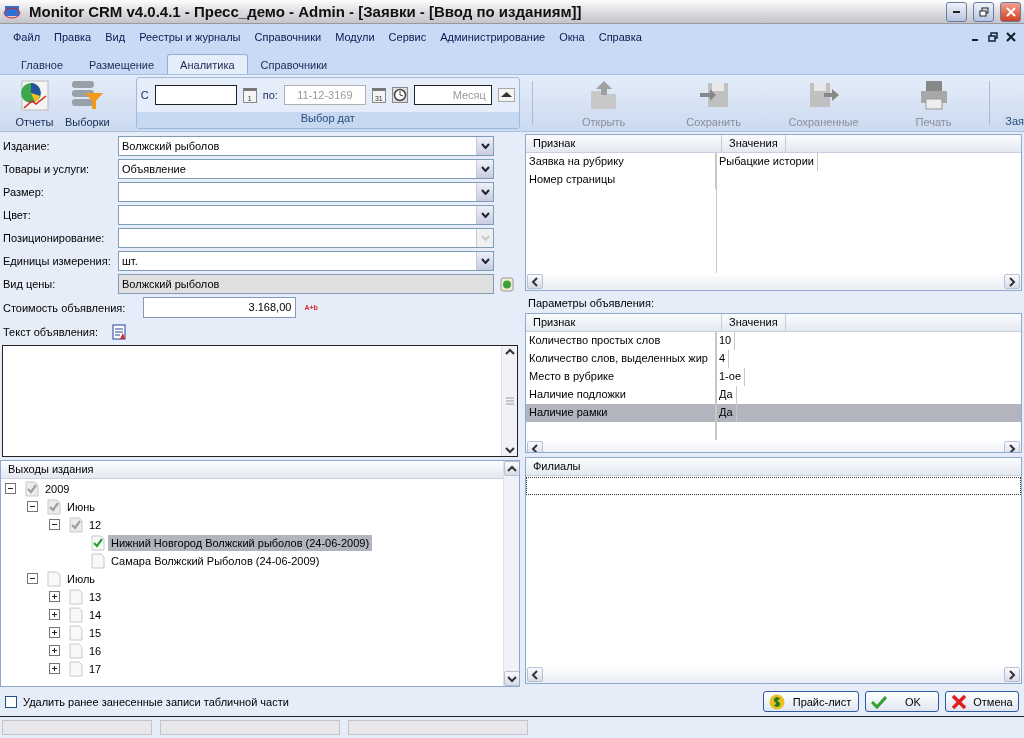 The image size is (1024, 738). What do you see at coordinates (773, 180) in the screenshot?
I see `grid-row: Номер страницы` at bounding box center [773, 180].